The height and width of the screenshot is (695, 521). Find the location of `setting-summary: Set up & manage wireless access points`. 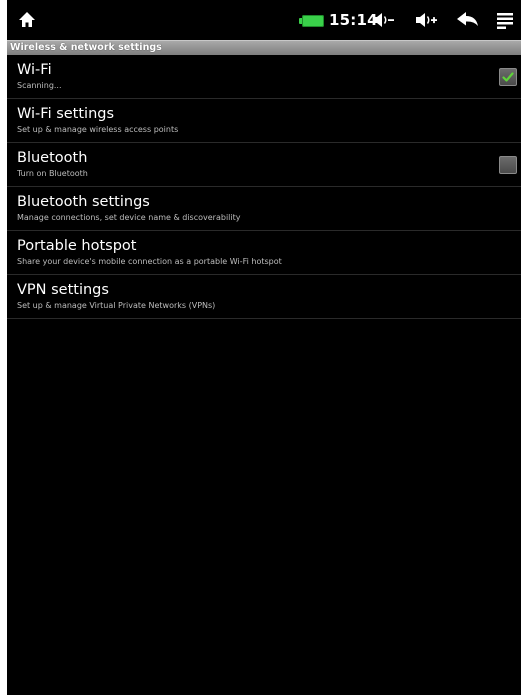

setting-summary: Set up & manage wireless access points is located at coordinates (98, 129).